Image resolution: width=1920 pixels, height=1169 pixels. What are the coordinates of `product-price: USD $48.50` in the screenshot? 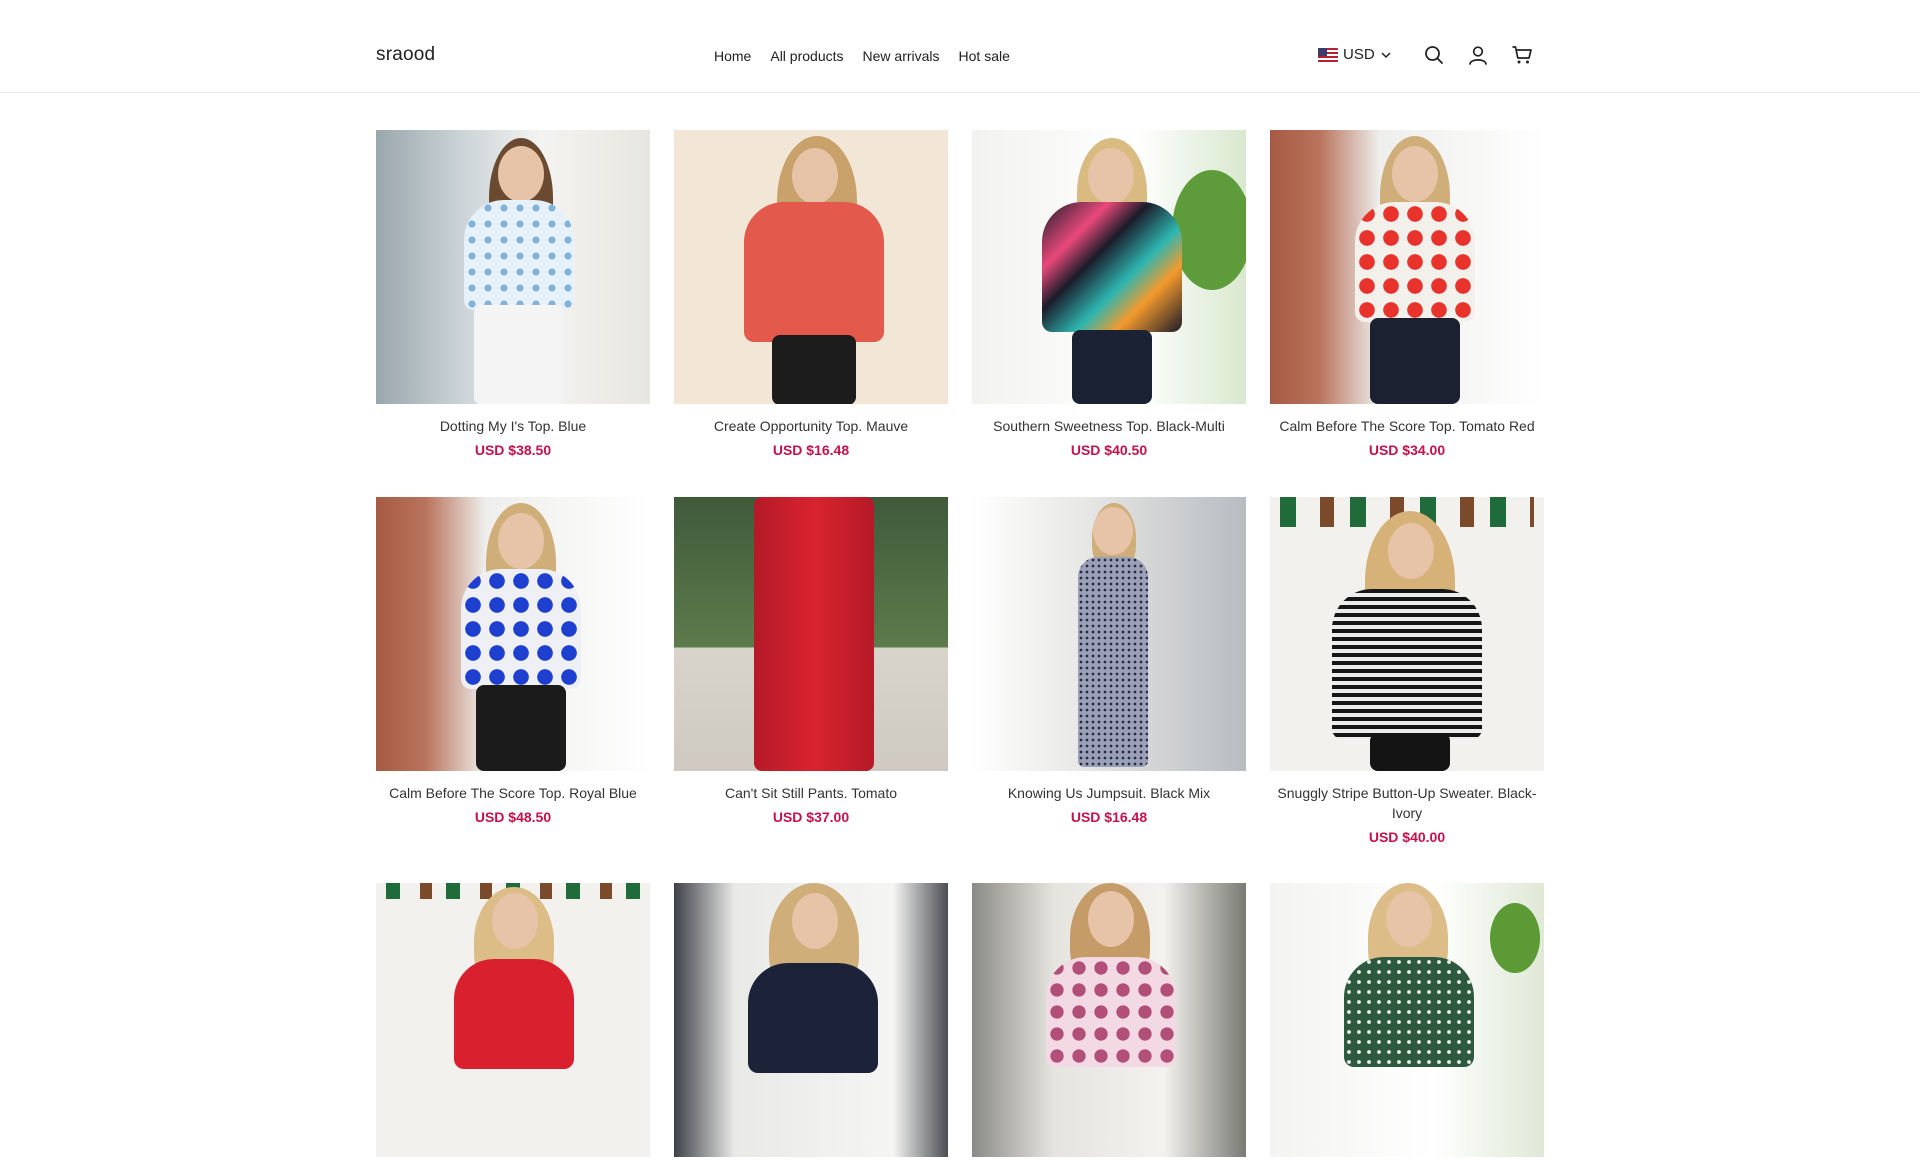 It's located at (513, 817).